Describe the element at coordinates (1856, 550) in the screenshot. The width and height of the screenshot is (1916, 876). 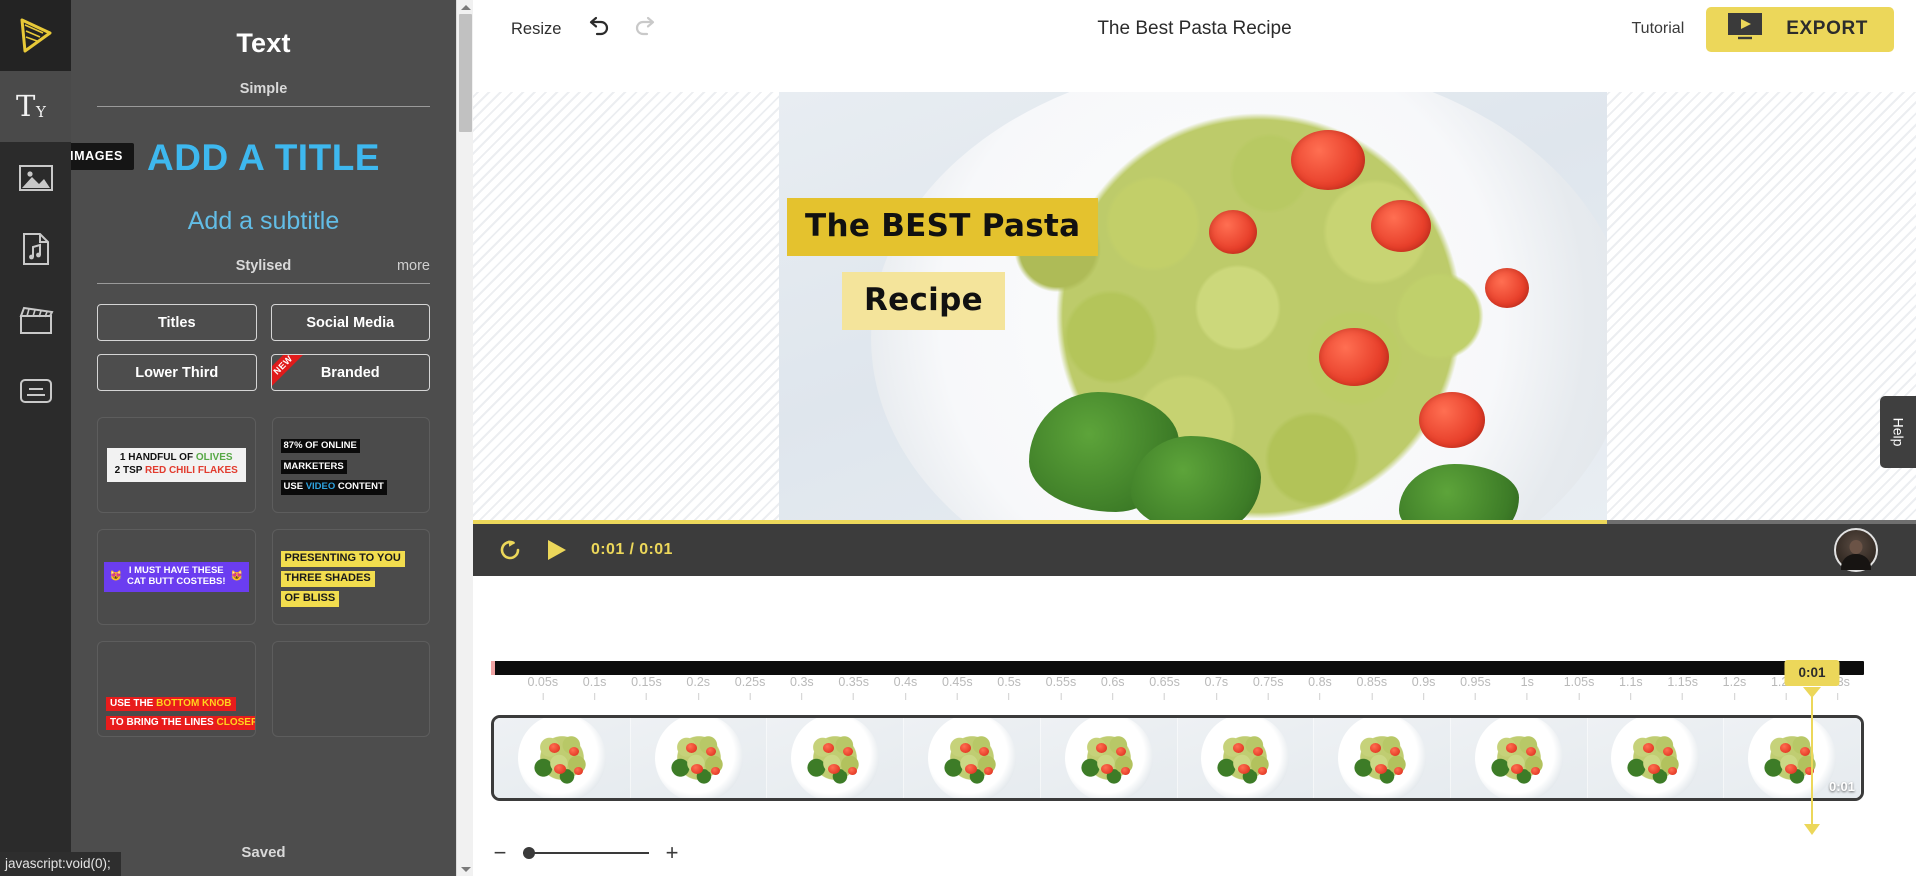
I see `avatar` at that location.